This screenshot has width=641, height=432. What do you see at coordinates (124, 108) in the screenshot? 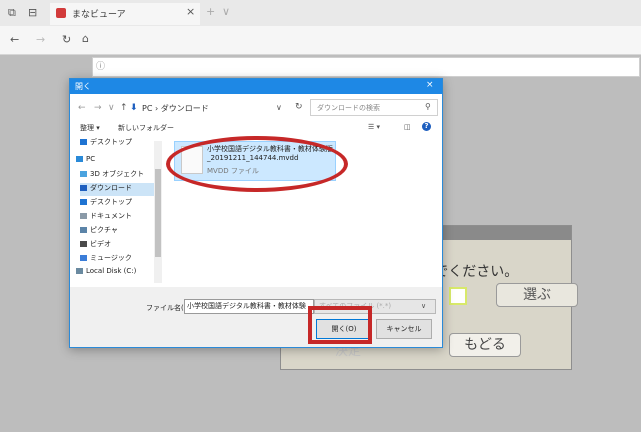
I see `up-icon: ↑` at bounding box center [124, 108].